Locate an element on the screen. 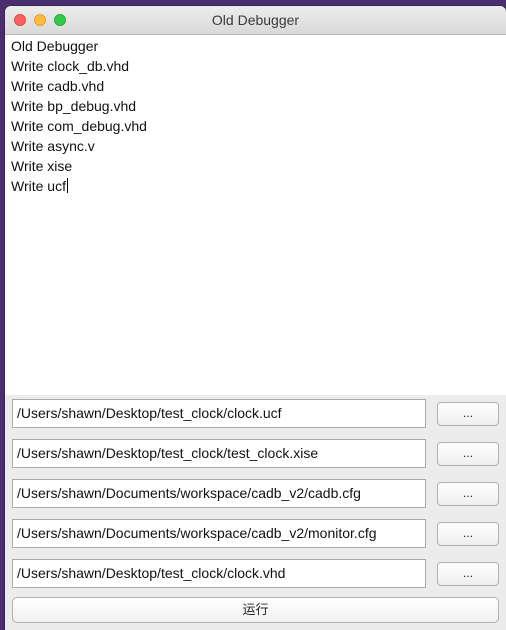  log-line: Write cadb.vhd is located at coordinates (58, 86).